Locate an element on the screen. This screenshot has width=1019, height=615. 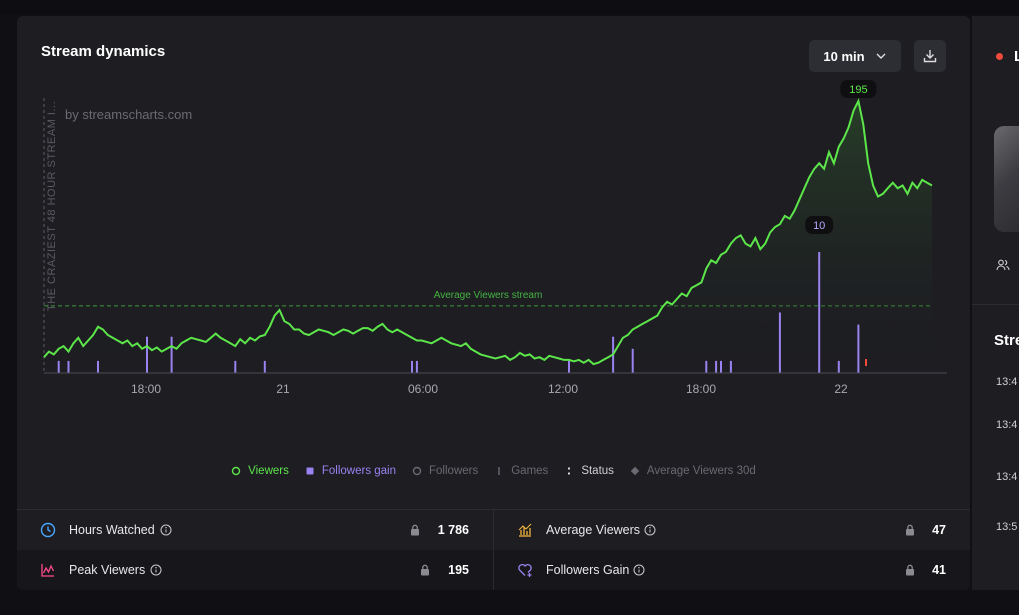
annotation-label: 195 is located at coordinates (858, 90).